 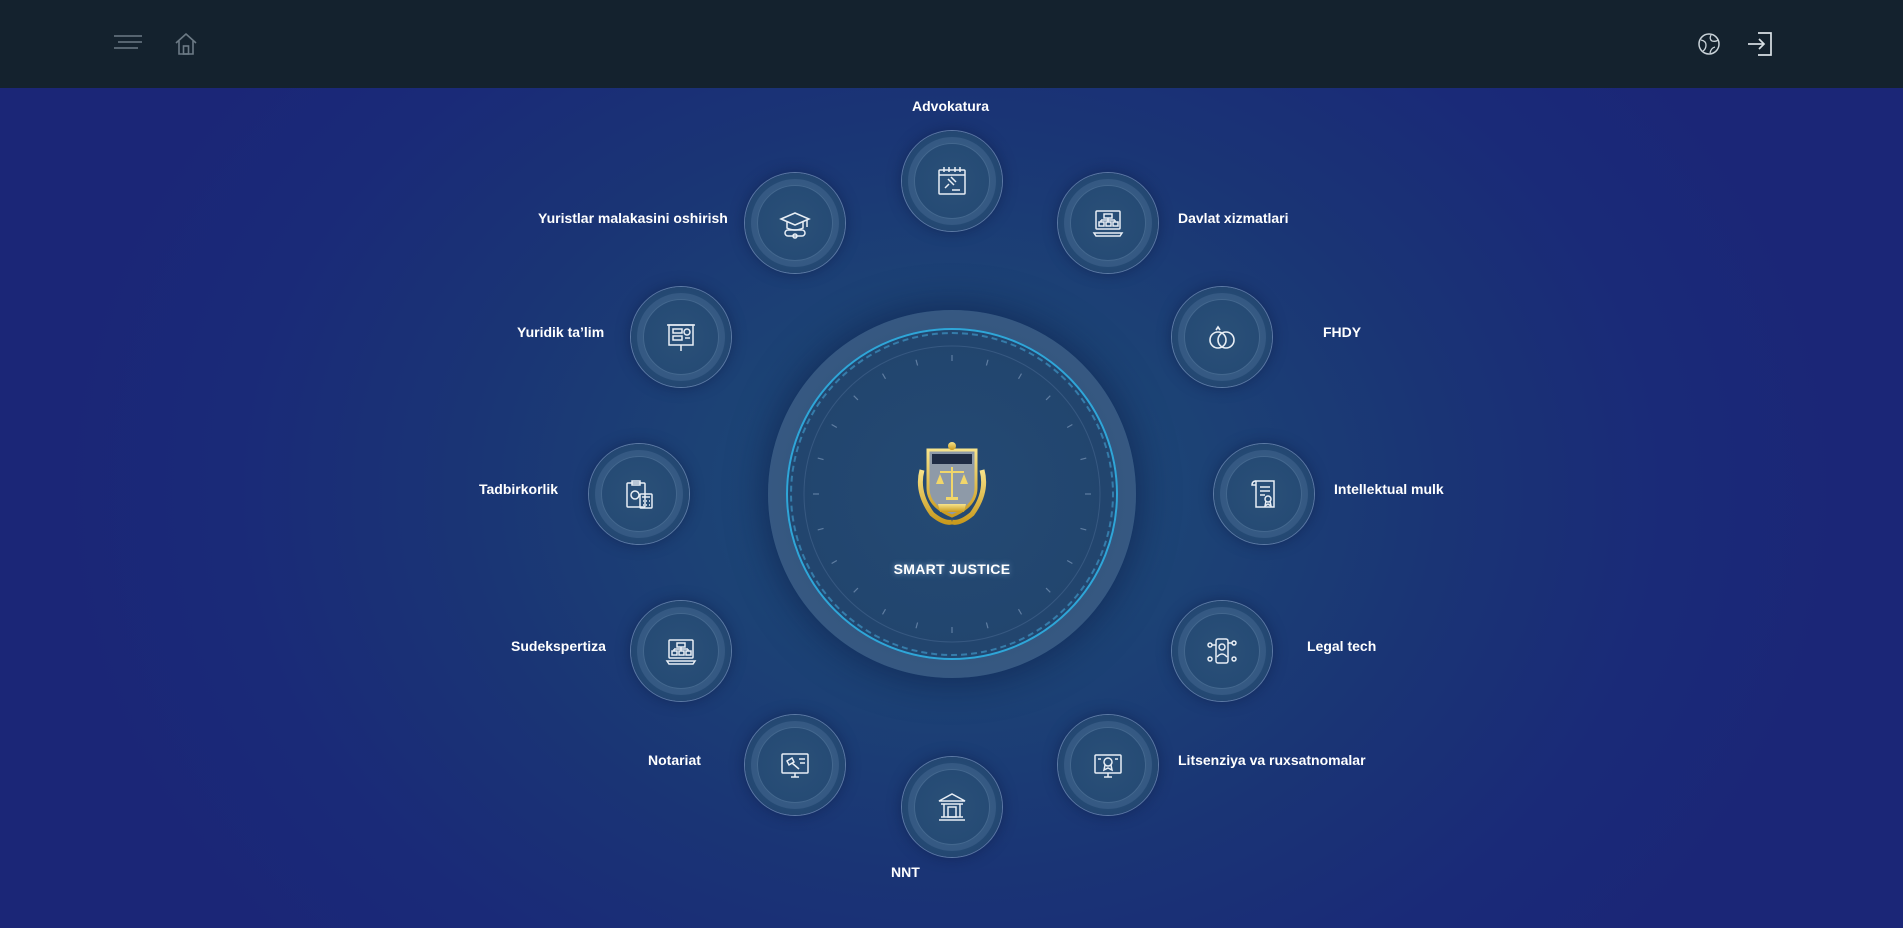 I want to click on wedding-rings-icon, so click(x=1222, y=337).